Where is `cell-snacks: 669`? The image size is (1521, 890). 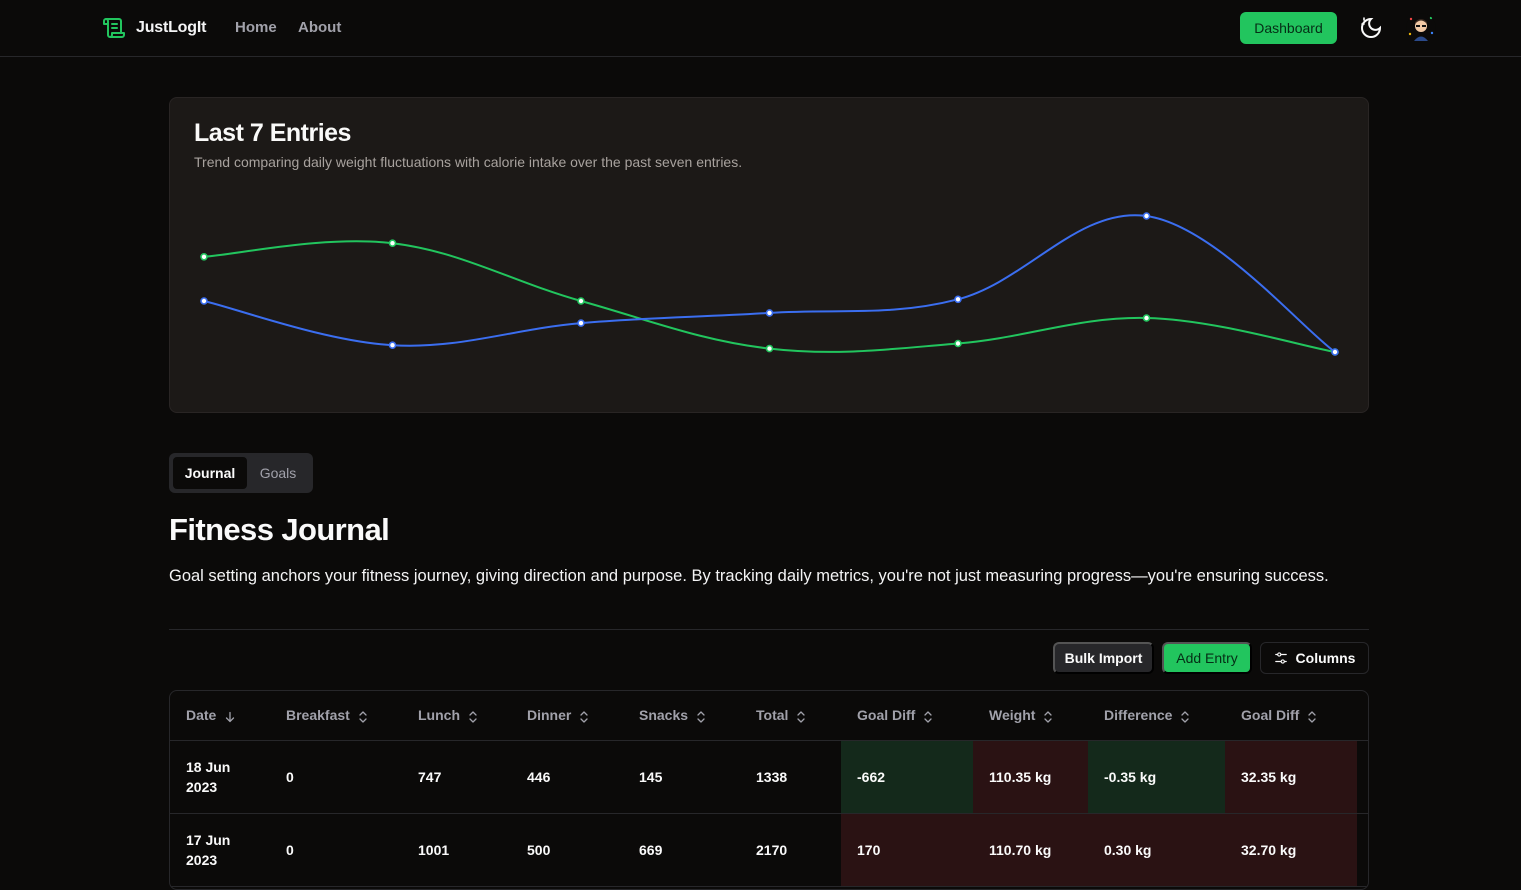 cell-snacks: 669 is located at coordinates (681, 850).